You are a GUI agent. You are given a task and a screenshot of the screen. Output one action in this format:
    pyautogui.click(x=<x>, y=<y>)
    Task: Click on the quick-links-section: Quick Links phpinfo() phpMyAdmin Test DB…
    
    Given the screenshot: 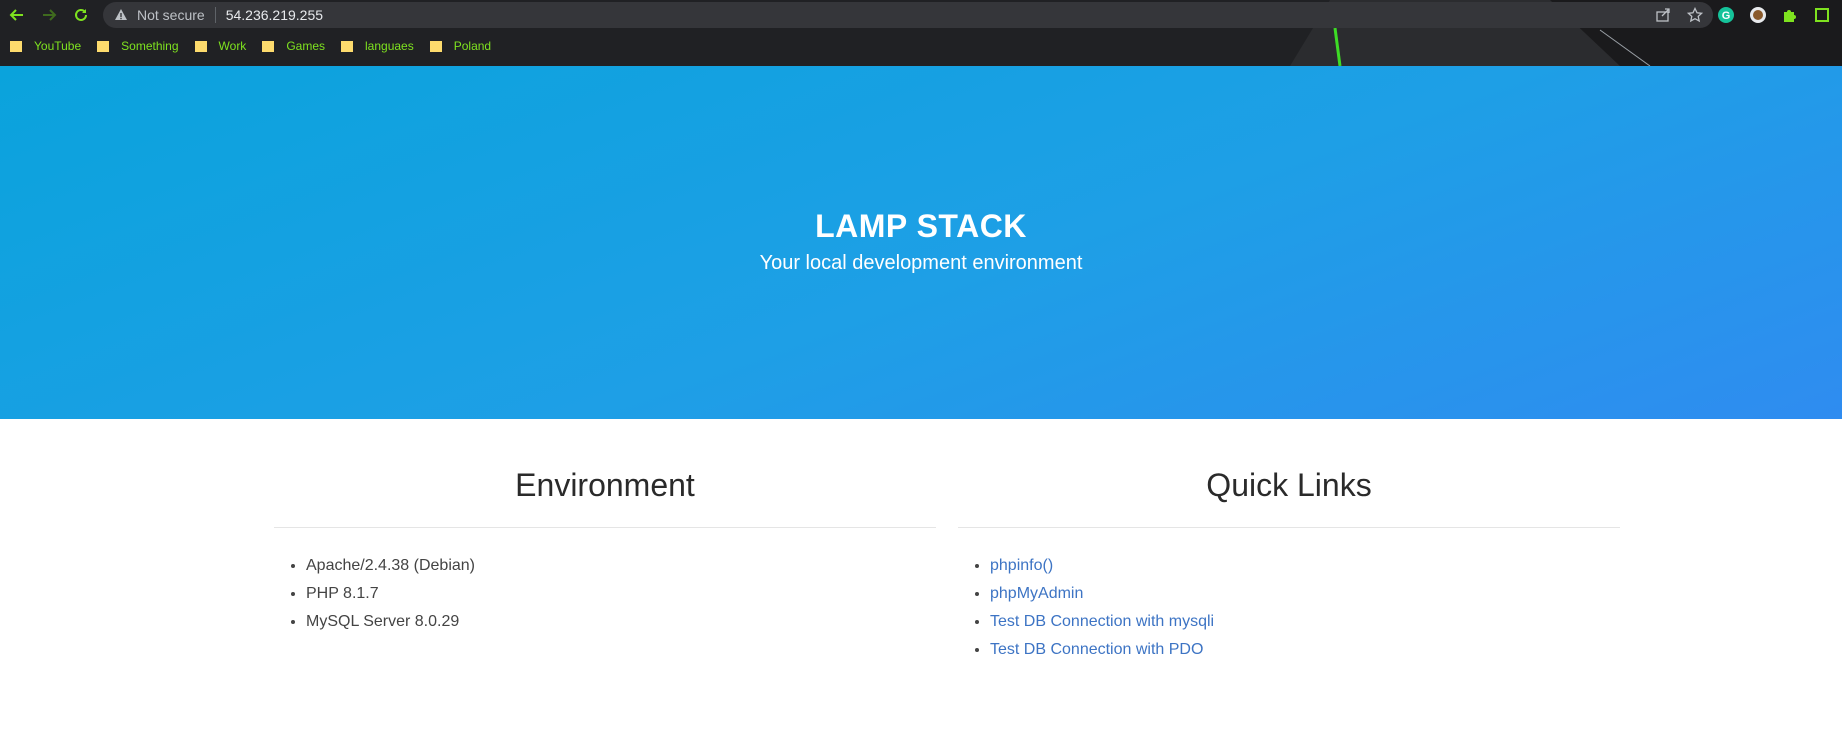 What is the action you would take?
    pyautogui.click(x=1289, y=541)
    